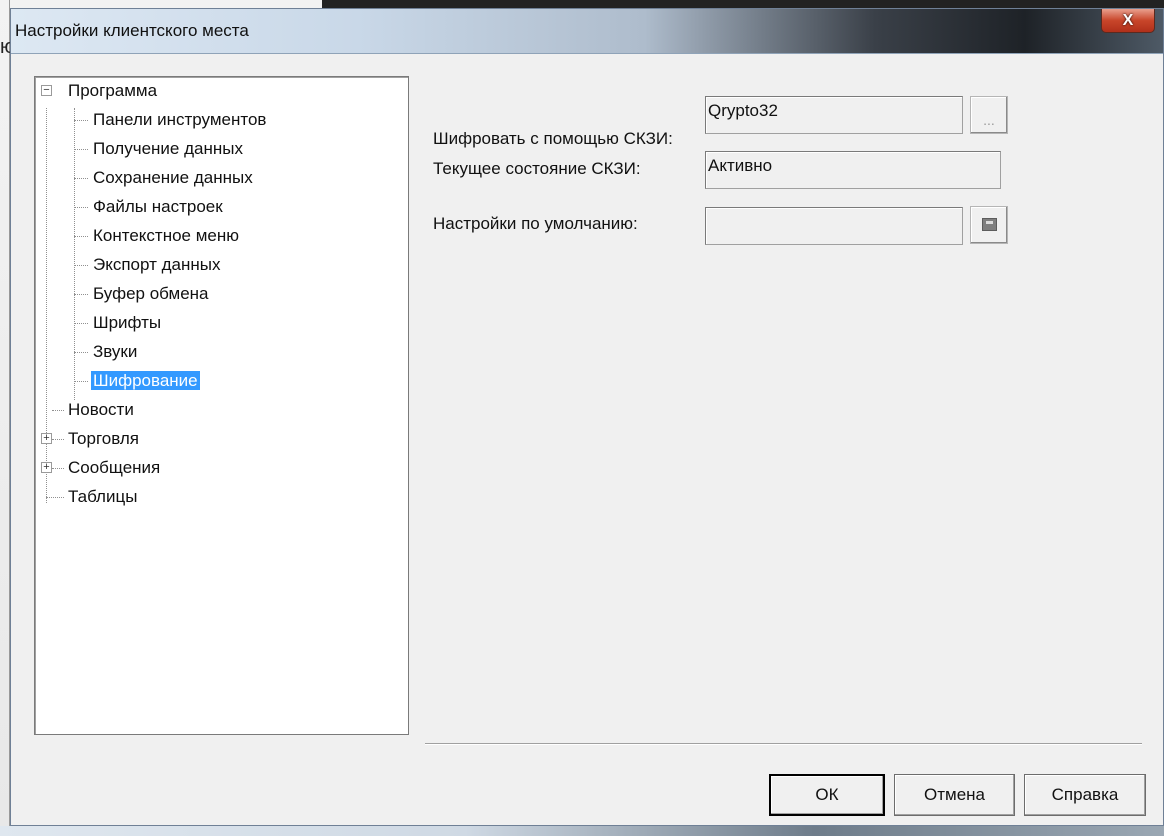  I want to click on tree-item-tables: Таблицы, so click(102, 497).